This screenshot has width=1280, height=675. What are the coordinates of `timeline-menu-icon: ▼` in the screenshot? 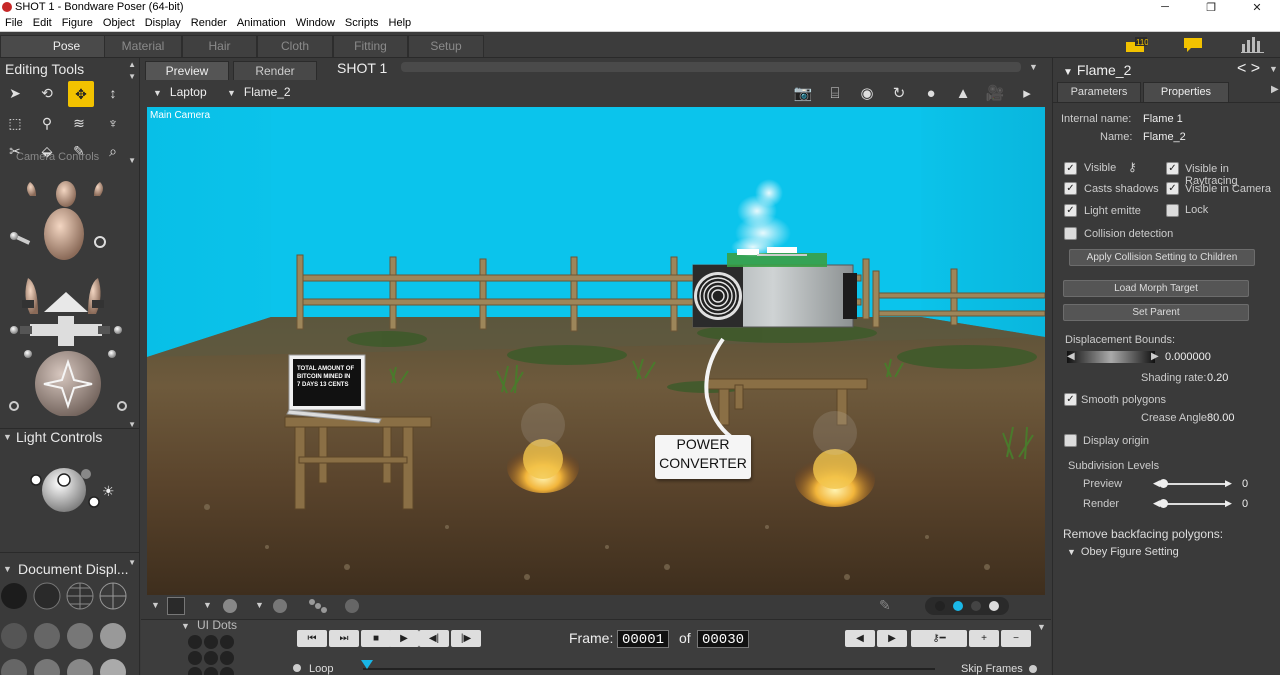 It's located at (1041, 627).